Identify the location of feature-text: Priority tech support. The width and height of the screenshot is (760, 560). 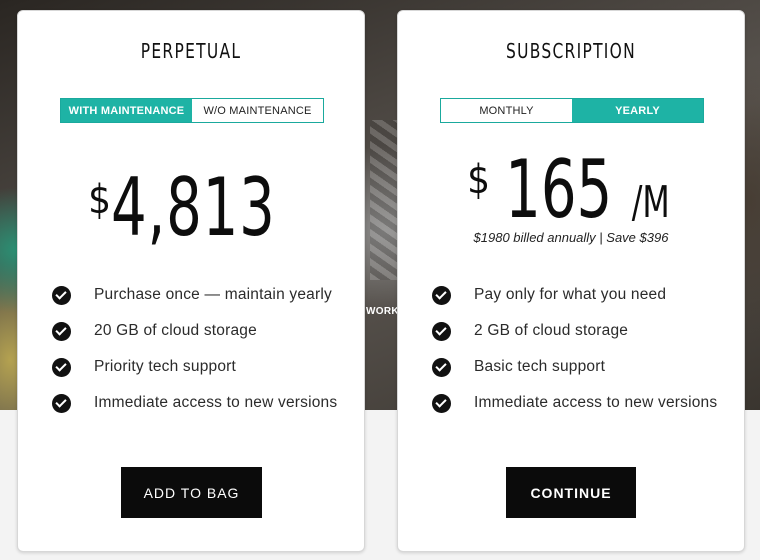
(165, 366).